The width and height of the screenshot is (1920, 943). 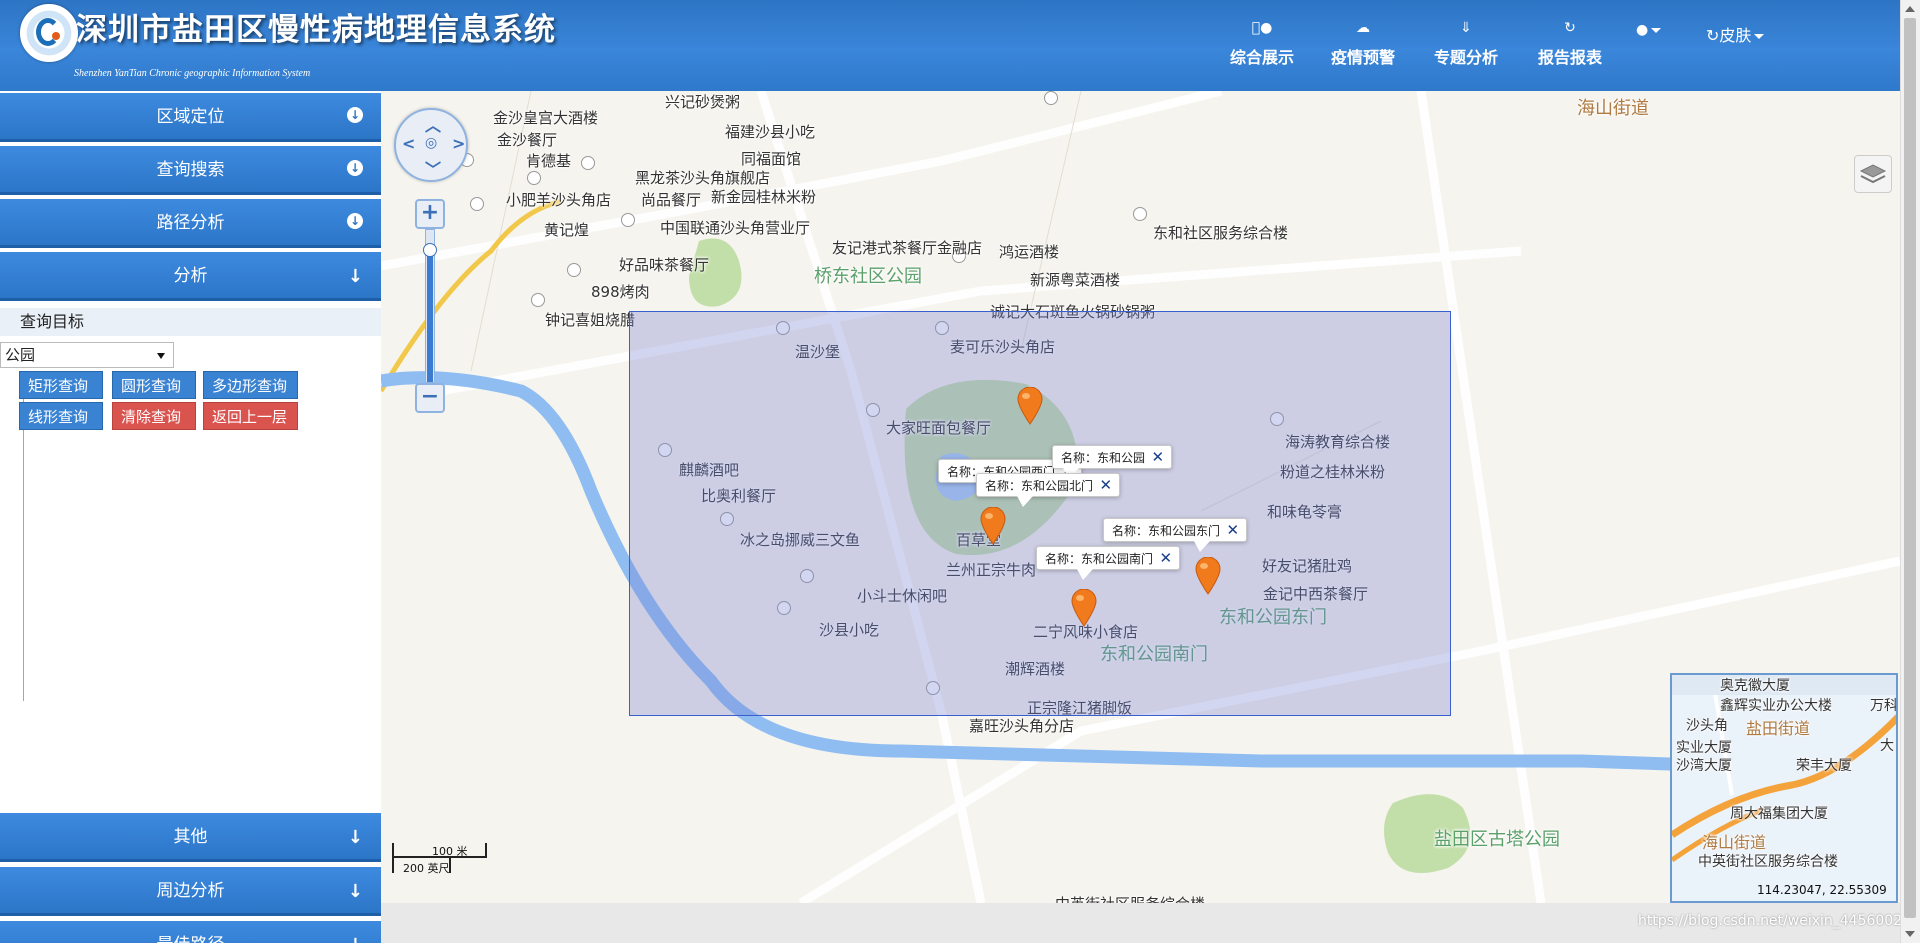 What do you see at coordinates (763, 196) in the screenshot?
I see `poi-label: 新金园桂林米粉` at bounding box center [763, 196].